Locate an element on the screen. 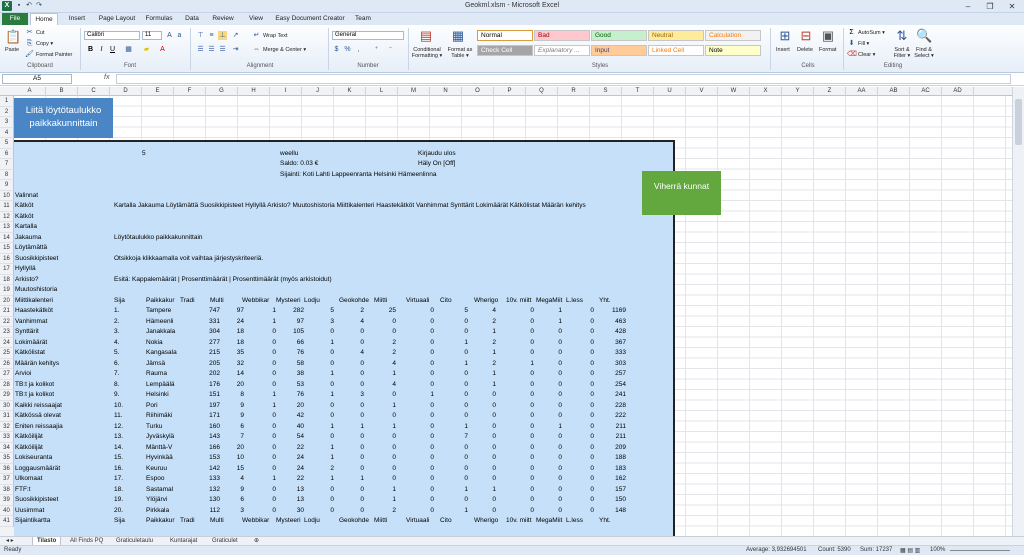 The width and height of the screenshot is (1024, 555). row-header: 6 is located at coordinates (7, 153).